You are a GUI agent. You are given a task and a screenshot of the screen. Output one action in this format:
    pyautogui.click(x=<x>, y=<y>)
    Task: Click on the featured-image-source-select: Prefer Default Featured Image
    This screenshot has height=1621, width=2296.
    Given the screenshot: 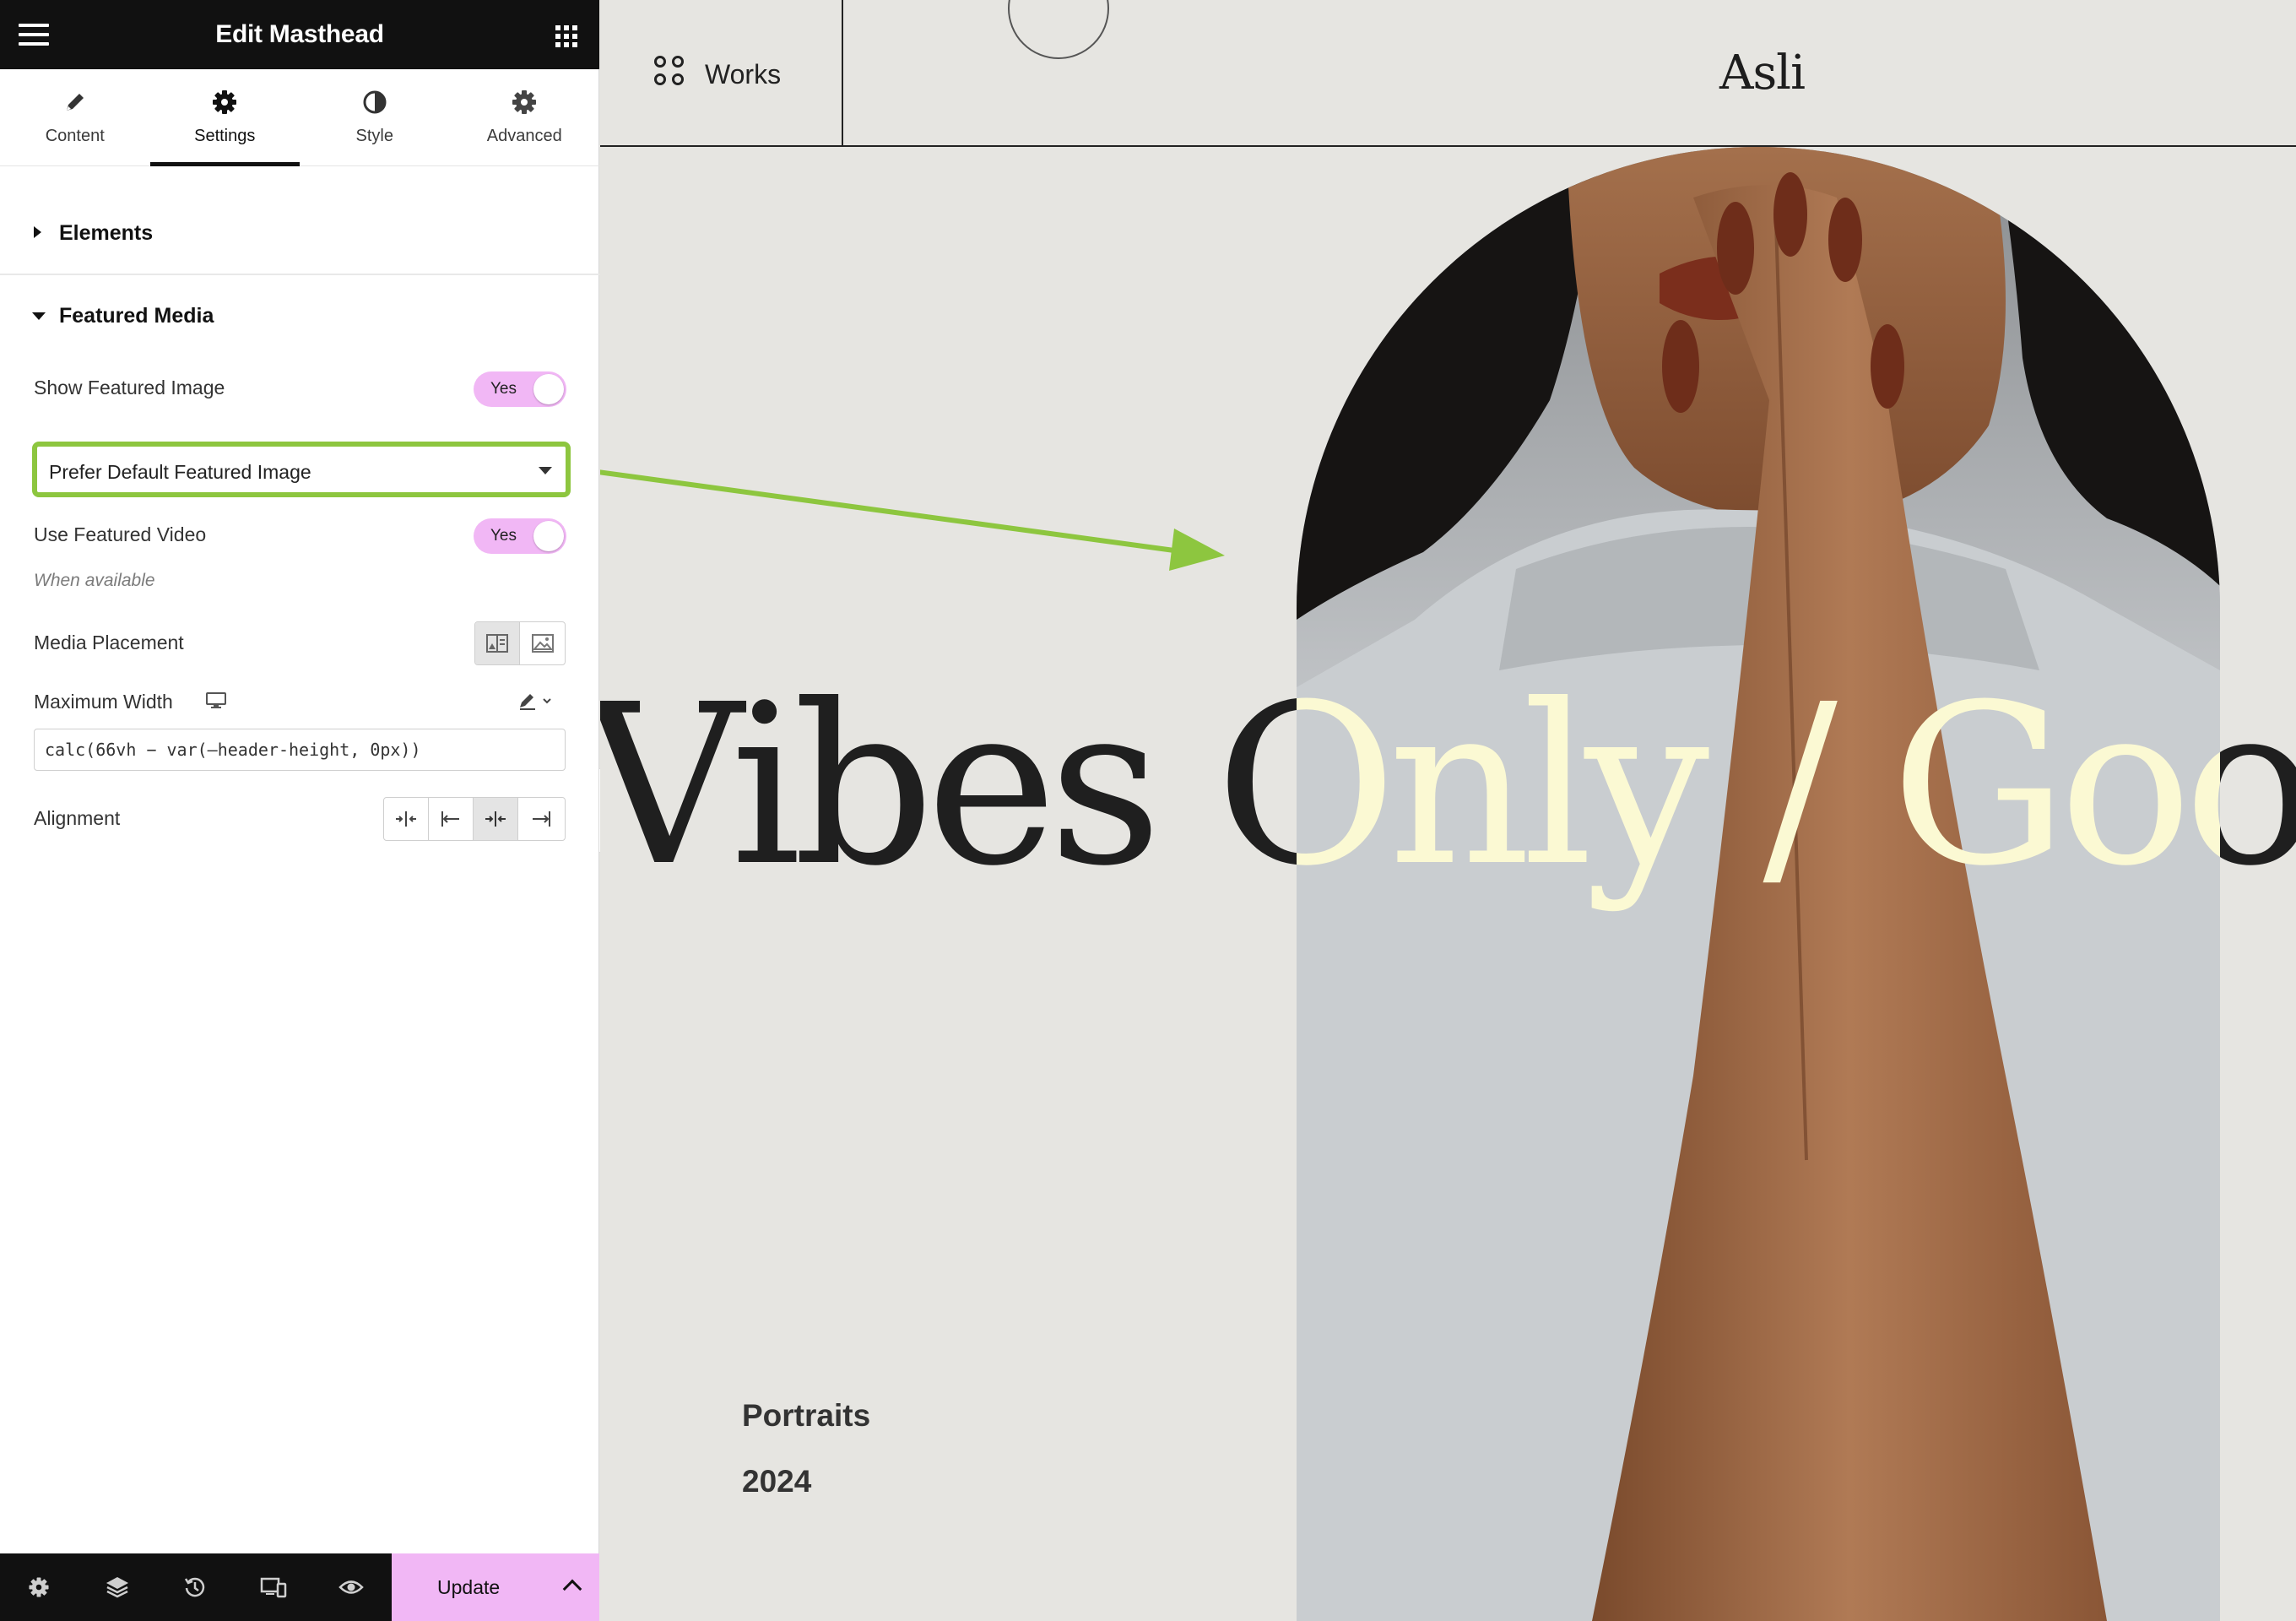 What is the action you would take?
    pyautogui.click(x=301, y=469)
    